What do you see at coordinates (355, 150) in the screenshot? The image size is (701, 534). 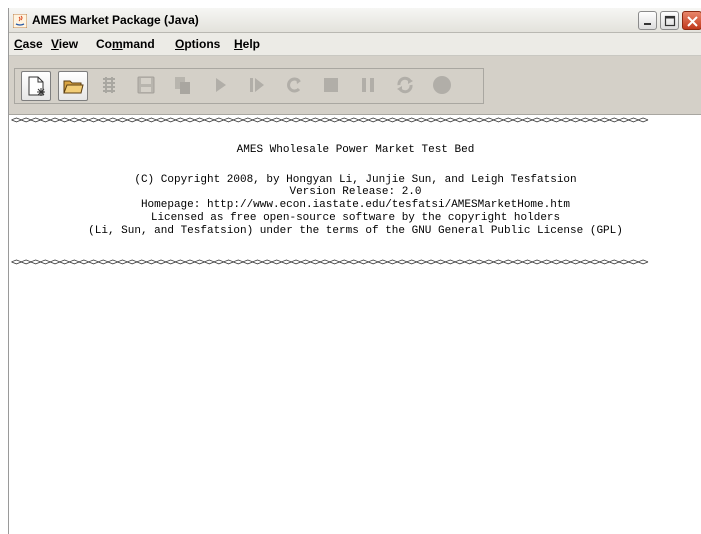 I see `banner-title: AMES Wholesale Power Market Test Bed` at bounding box center [355, 150].